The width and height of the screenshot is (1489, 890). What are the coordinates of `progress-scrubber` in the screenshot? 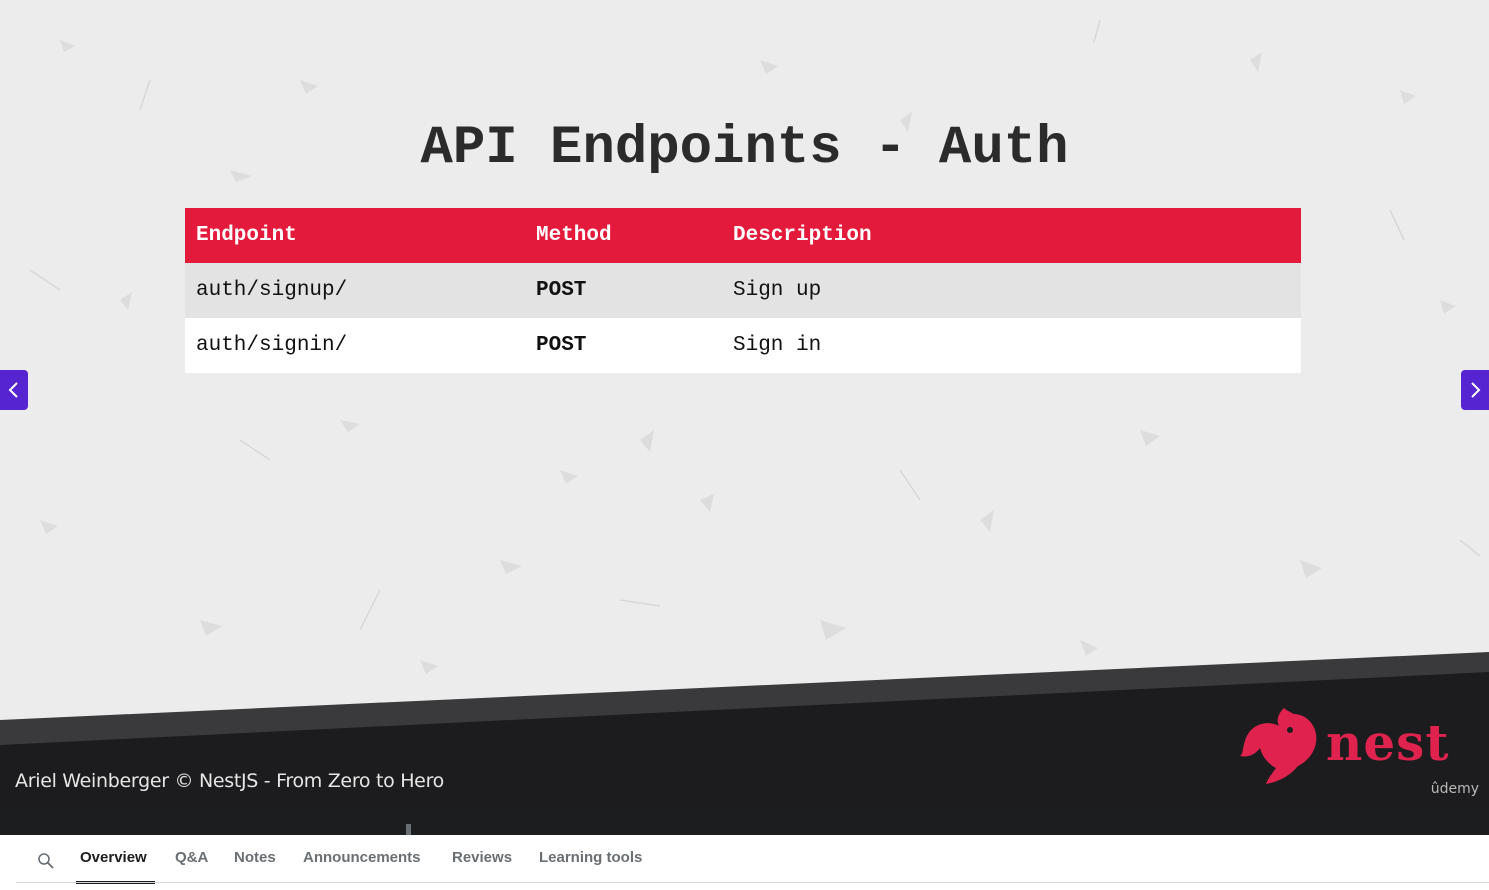 It's located at (408, 829).